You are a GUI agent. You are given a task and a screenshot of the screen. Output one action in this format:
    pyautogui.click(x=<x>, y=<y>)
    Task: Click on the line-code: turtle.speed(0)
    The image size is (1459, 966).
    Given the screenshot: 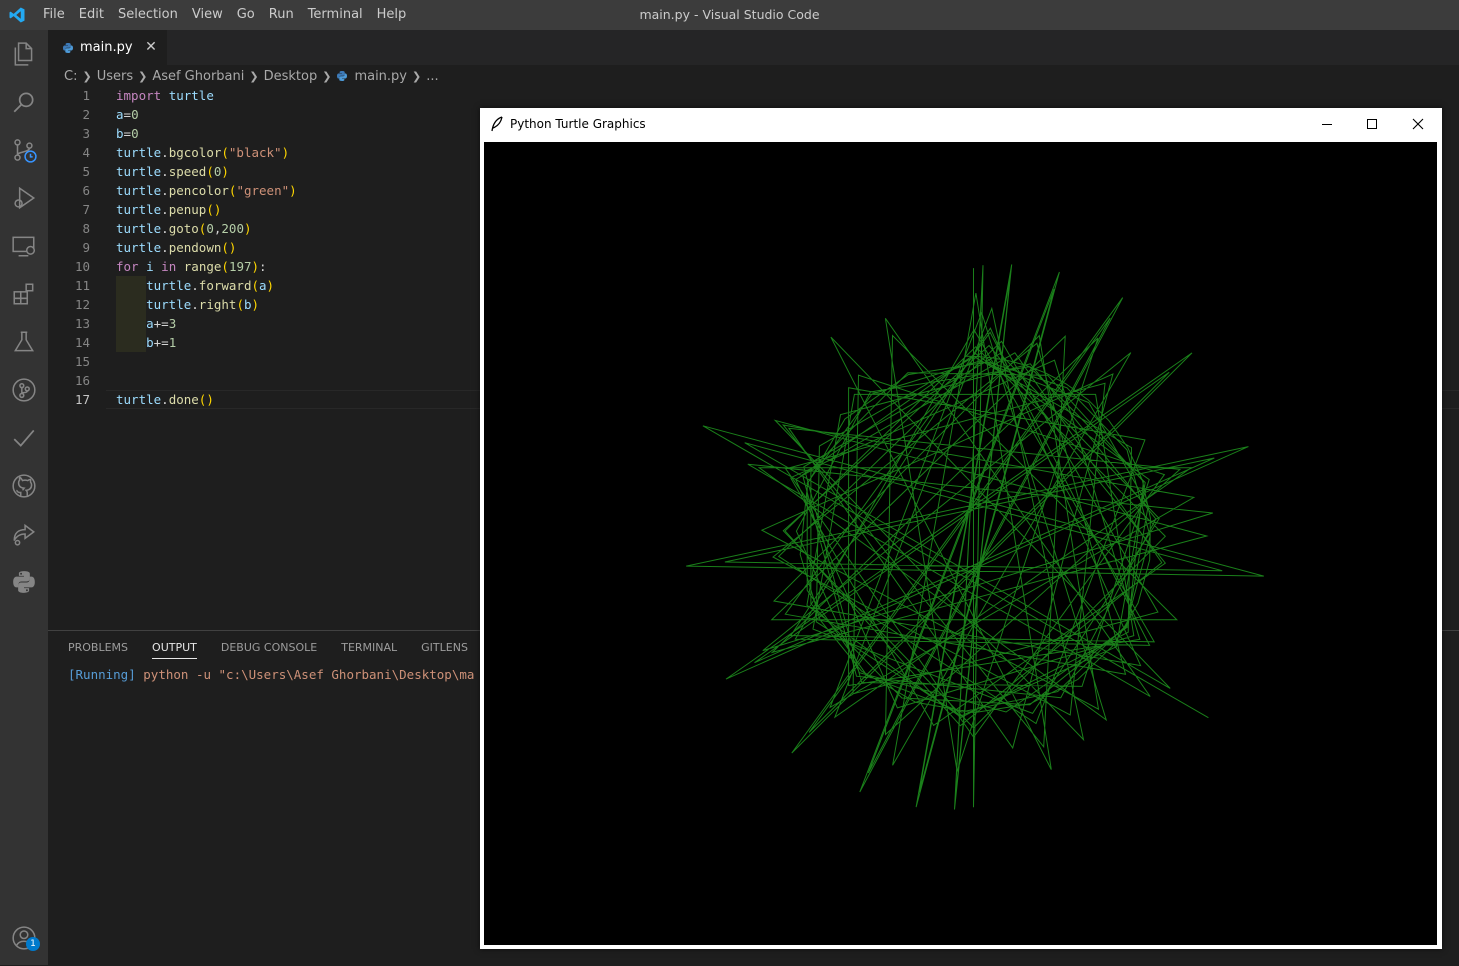 What is the action you would take?
    pyautogui.click(x=172, y=171)
    